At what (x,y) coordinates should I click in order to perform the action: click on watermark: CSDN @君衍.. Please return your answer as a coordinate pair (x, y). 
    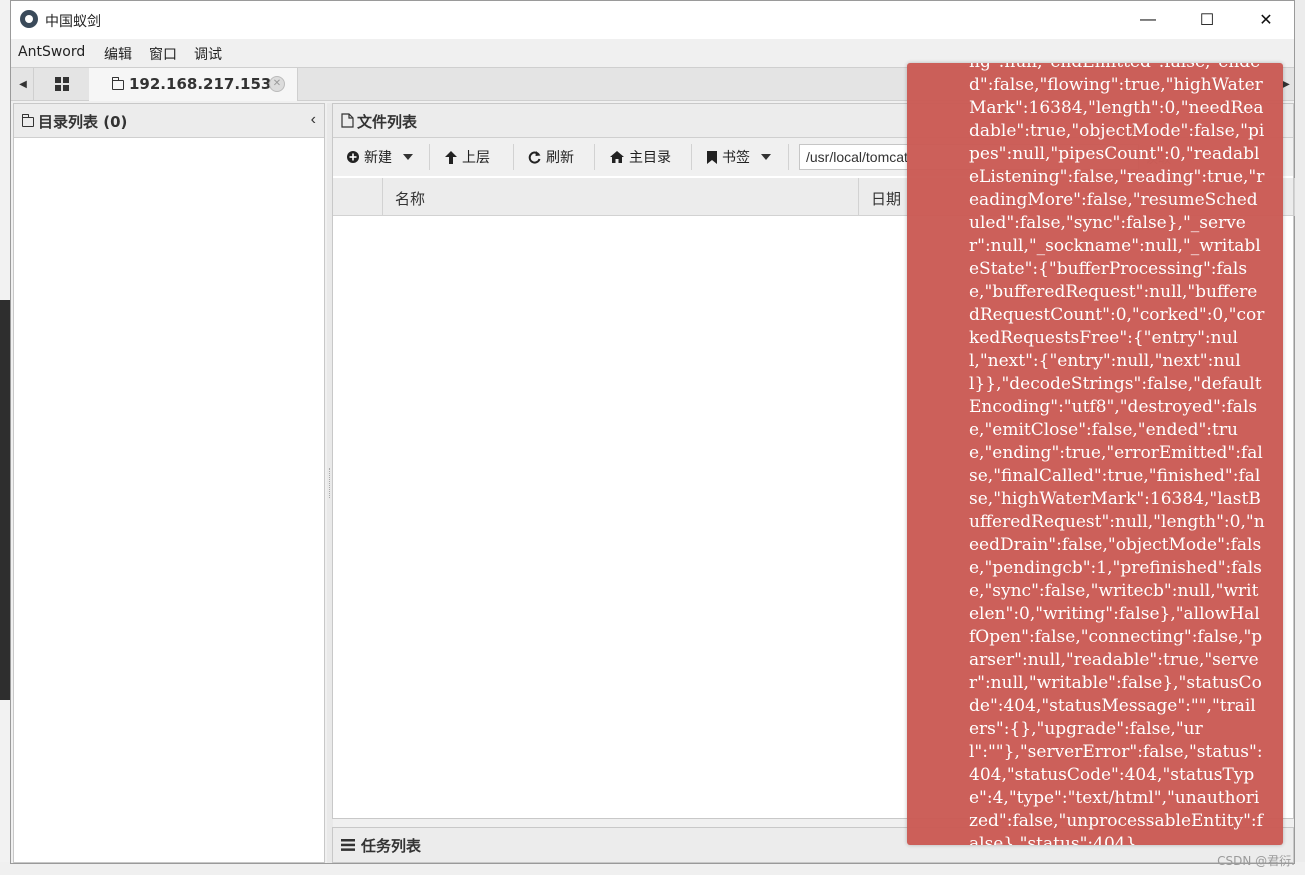
    Looking at the image, I should click on (1256, 861).